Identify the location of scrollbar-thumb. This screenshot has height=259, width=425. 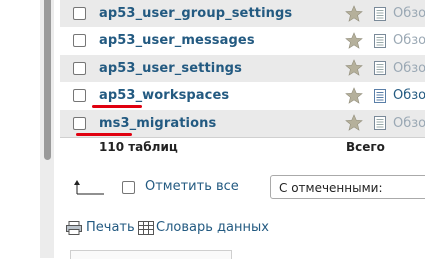
(47, 80).